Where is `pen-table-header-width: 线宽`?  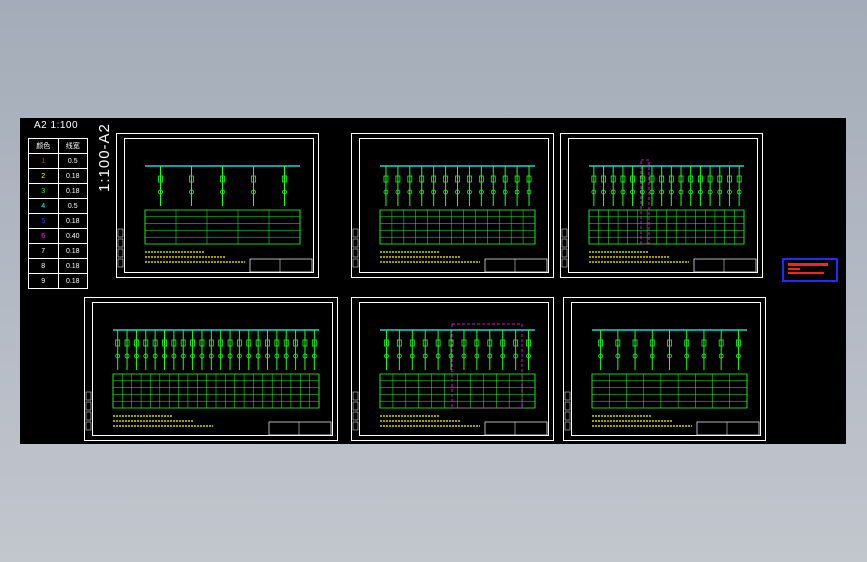
pen-table-header-width: 线宽 is located at coordinates (72, 146).